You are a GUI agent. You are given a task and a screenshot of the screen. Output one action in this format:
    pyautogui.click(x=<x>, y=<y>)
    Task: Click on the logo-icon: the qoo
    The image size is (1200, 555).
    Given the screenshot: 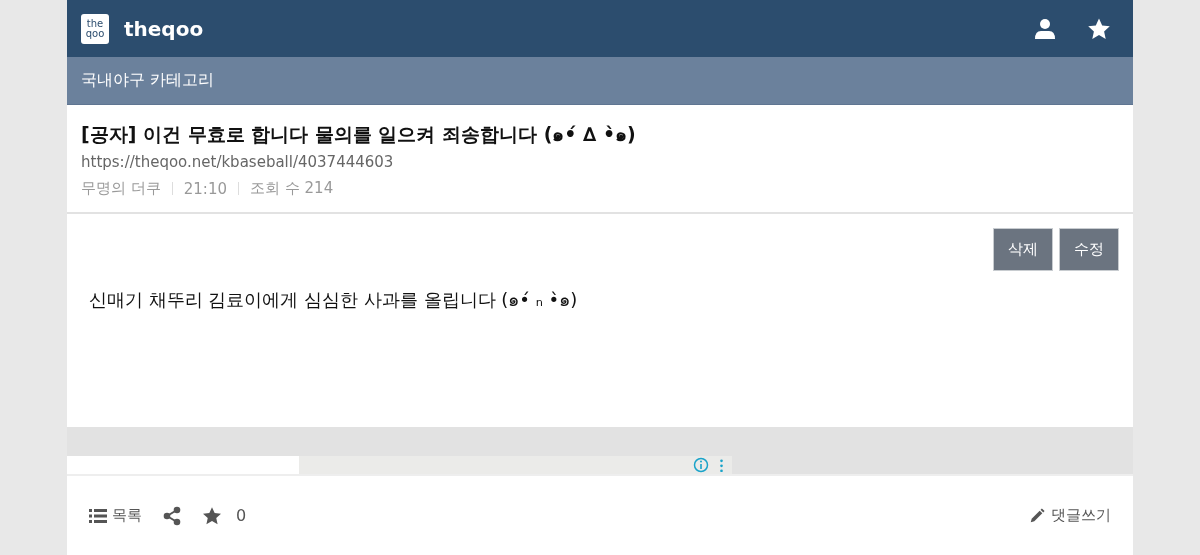 What is the action you would take?
    pyautogui.click(x=95, y=28)
    